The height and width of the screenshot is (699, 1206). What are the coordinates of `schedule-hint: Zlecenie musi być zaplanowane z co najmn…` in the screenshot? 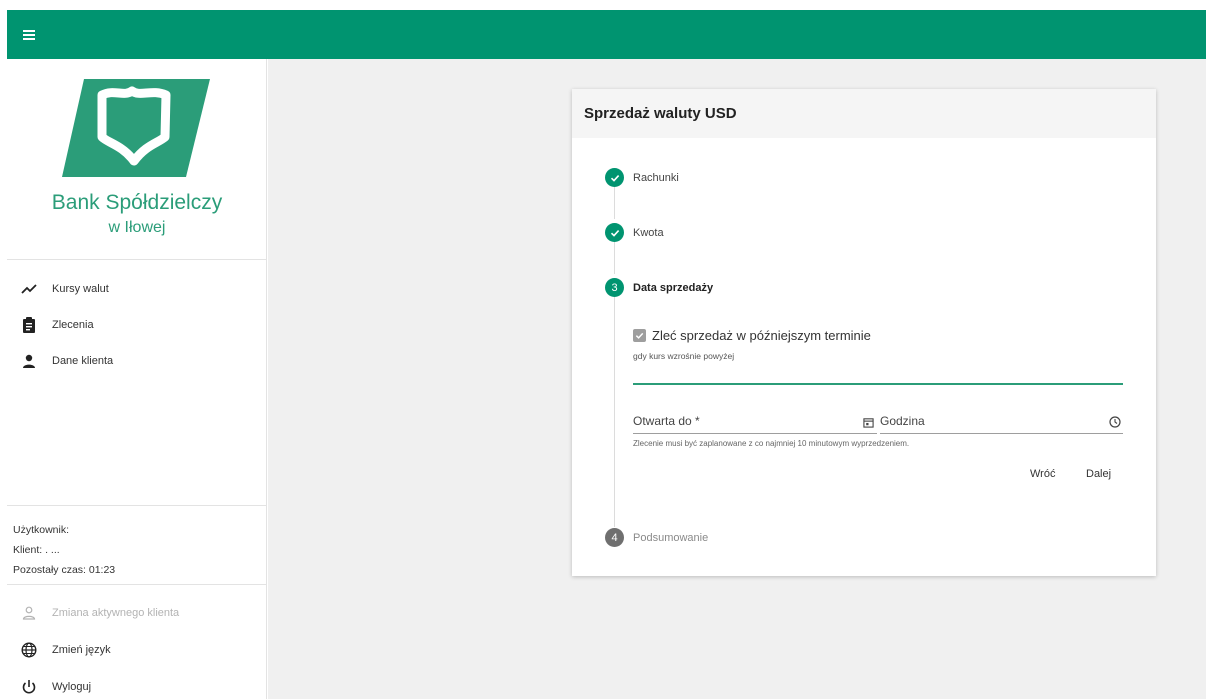 It's located at (771, 443).